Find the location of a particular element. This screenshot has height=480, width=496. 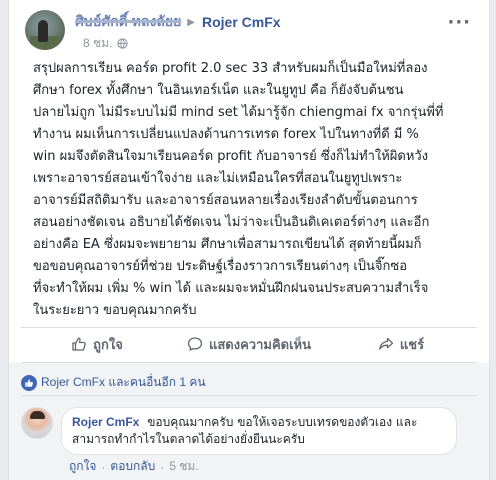

like-reaction-icon is located at coordinates (29, 382).